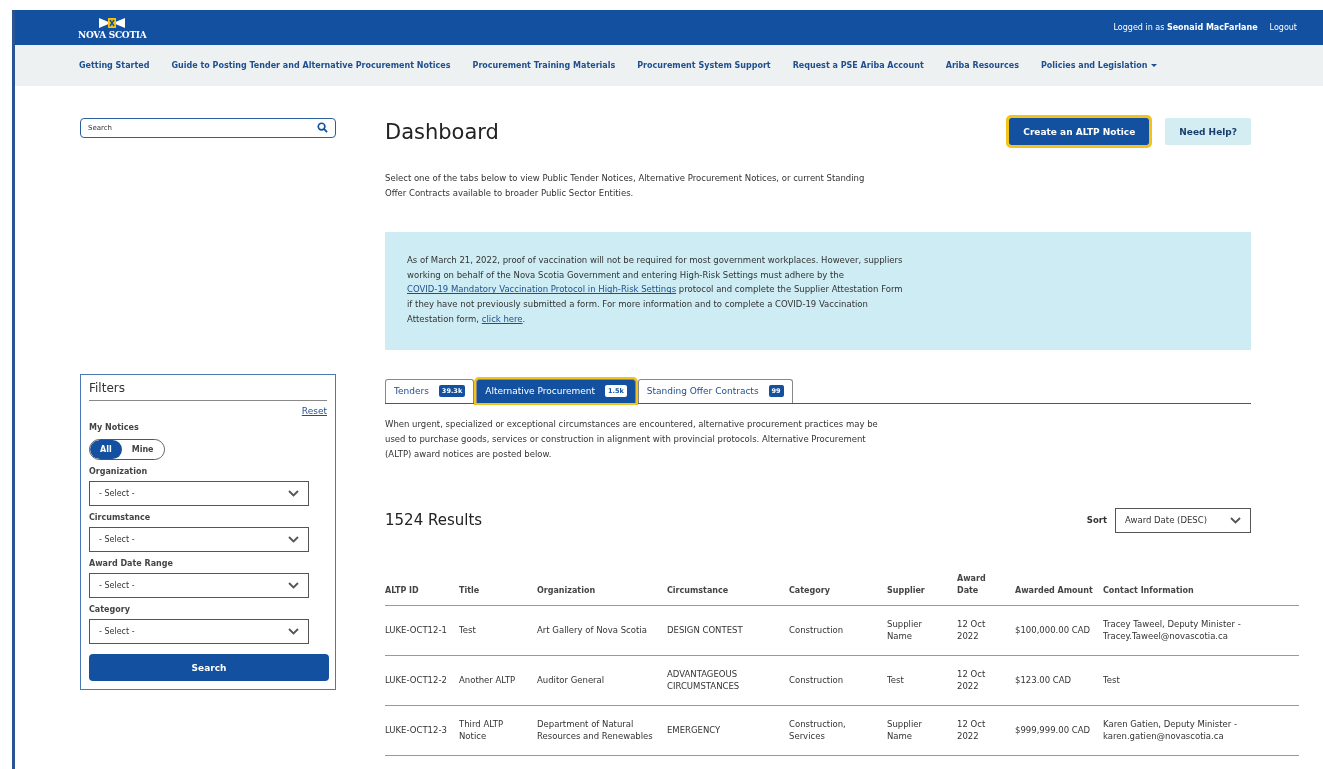 Image resolution: width=1323 pixels, height=769 pixels. What do you see at coordinates (817, 729) in the screenshot?
I see `table-cell: Construction, Services` at bounding box center [817, 729].